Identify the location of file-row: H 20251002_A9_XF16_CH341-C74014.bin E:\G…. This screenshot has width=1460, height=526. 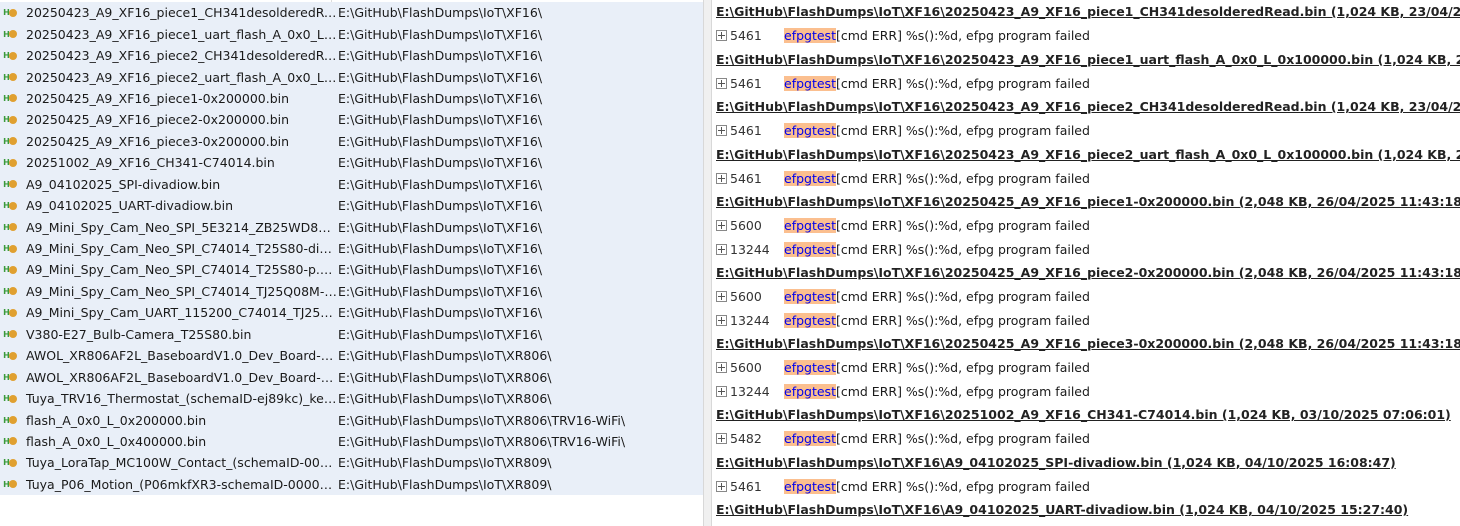
(351, 162).